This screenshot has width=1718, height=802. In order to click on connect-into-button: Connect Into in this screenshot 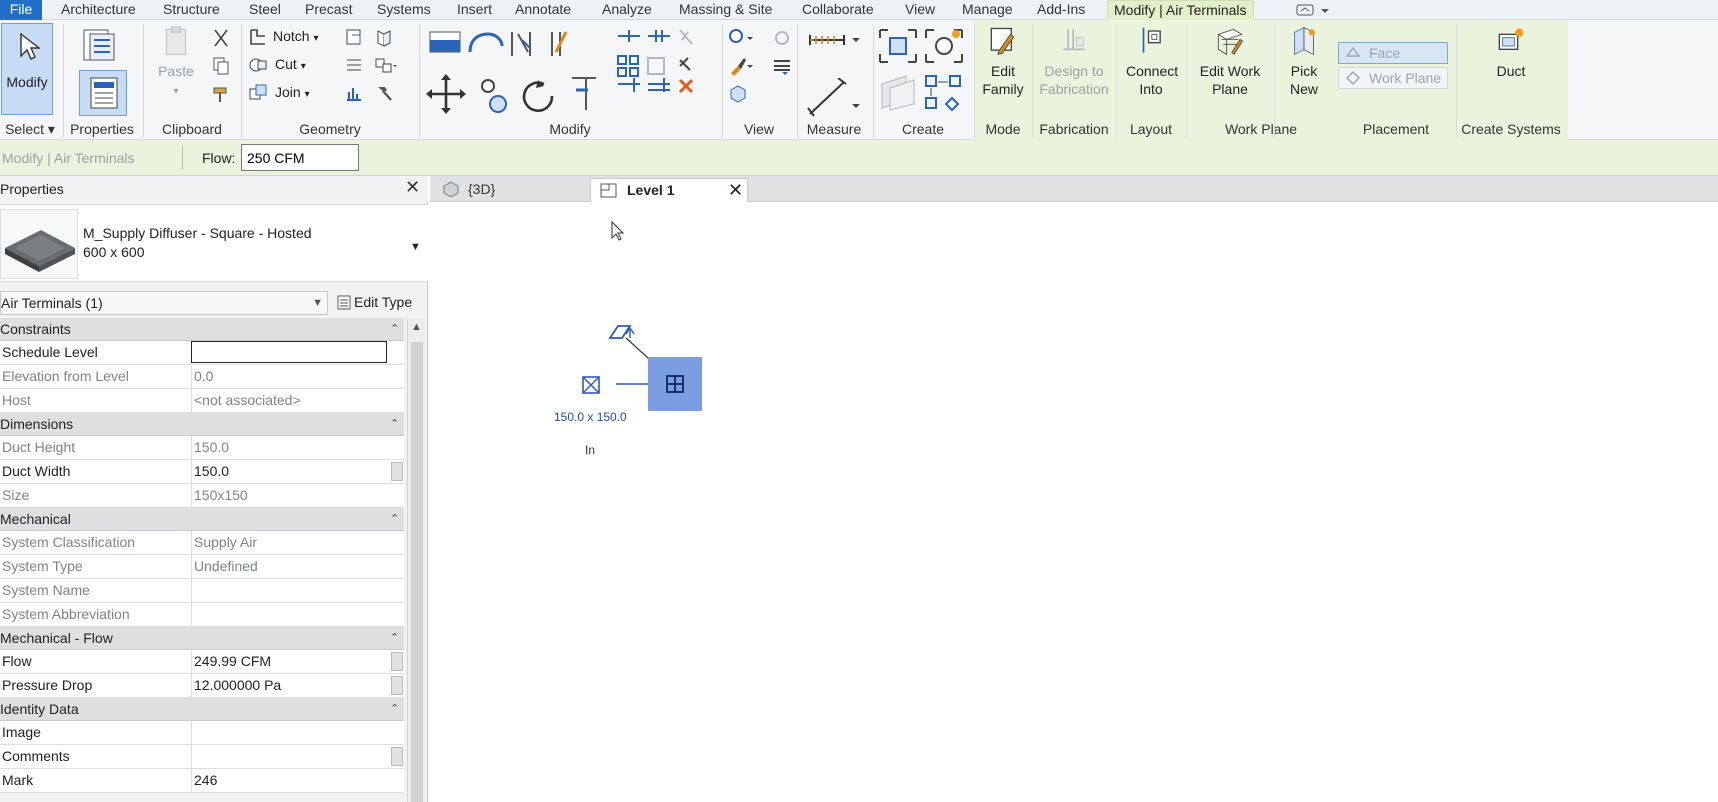, I will do `click(1151, 62)`.